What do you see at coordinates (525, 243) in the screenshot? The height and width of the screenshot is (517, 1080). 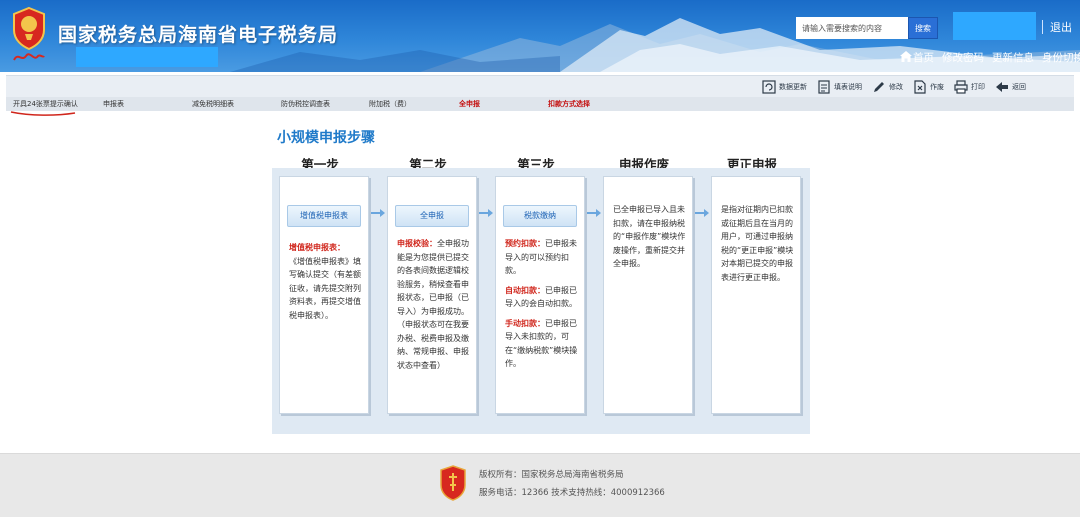 I see `step-label: 预约扣款：` at bounding box center [525, 243].